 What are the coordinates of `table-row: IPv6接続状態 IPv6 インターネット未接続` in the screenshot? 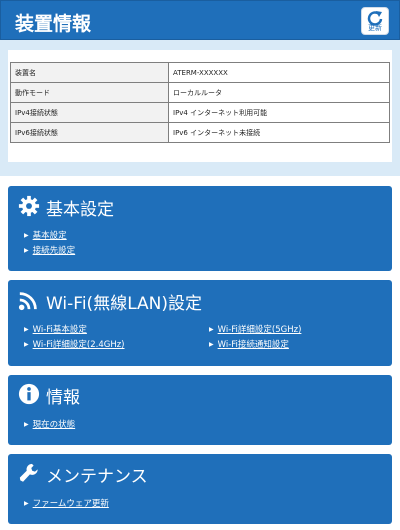 It's located at (200, 132).